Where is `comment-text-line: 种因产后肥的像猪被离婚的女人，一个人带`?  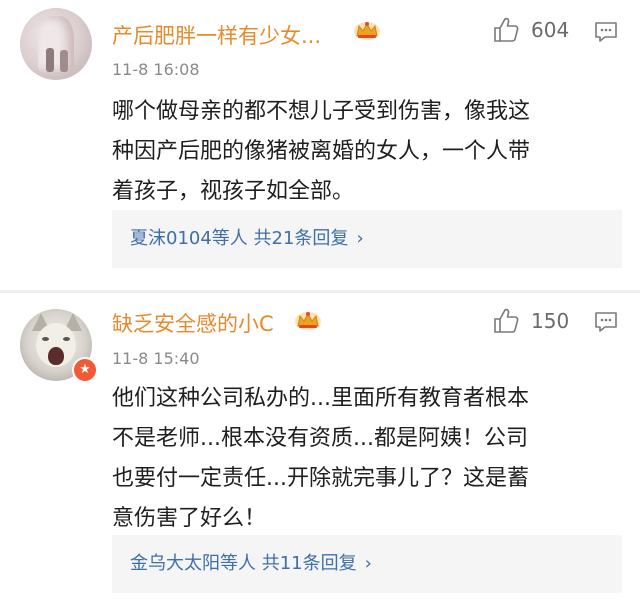 comment-text-line: 种因产后肥的像猪被离婚的女人，一个人带 is located at coordinates (321, 151).